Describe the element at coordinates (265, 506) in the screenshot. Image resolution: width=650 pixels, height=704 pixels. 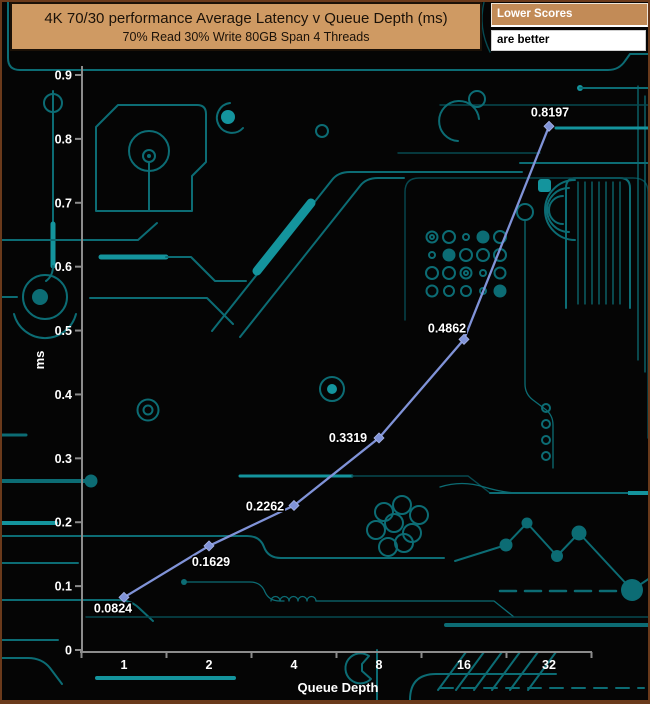
I see `data-point-label: 0.2262` at that location.